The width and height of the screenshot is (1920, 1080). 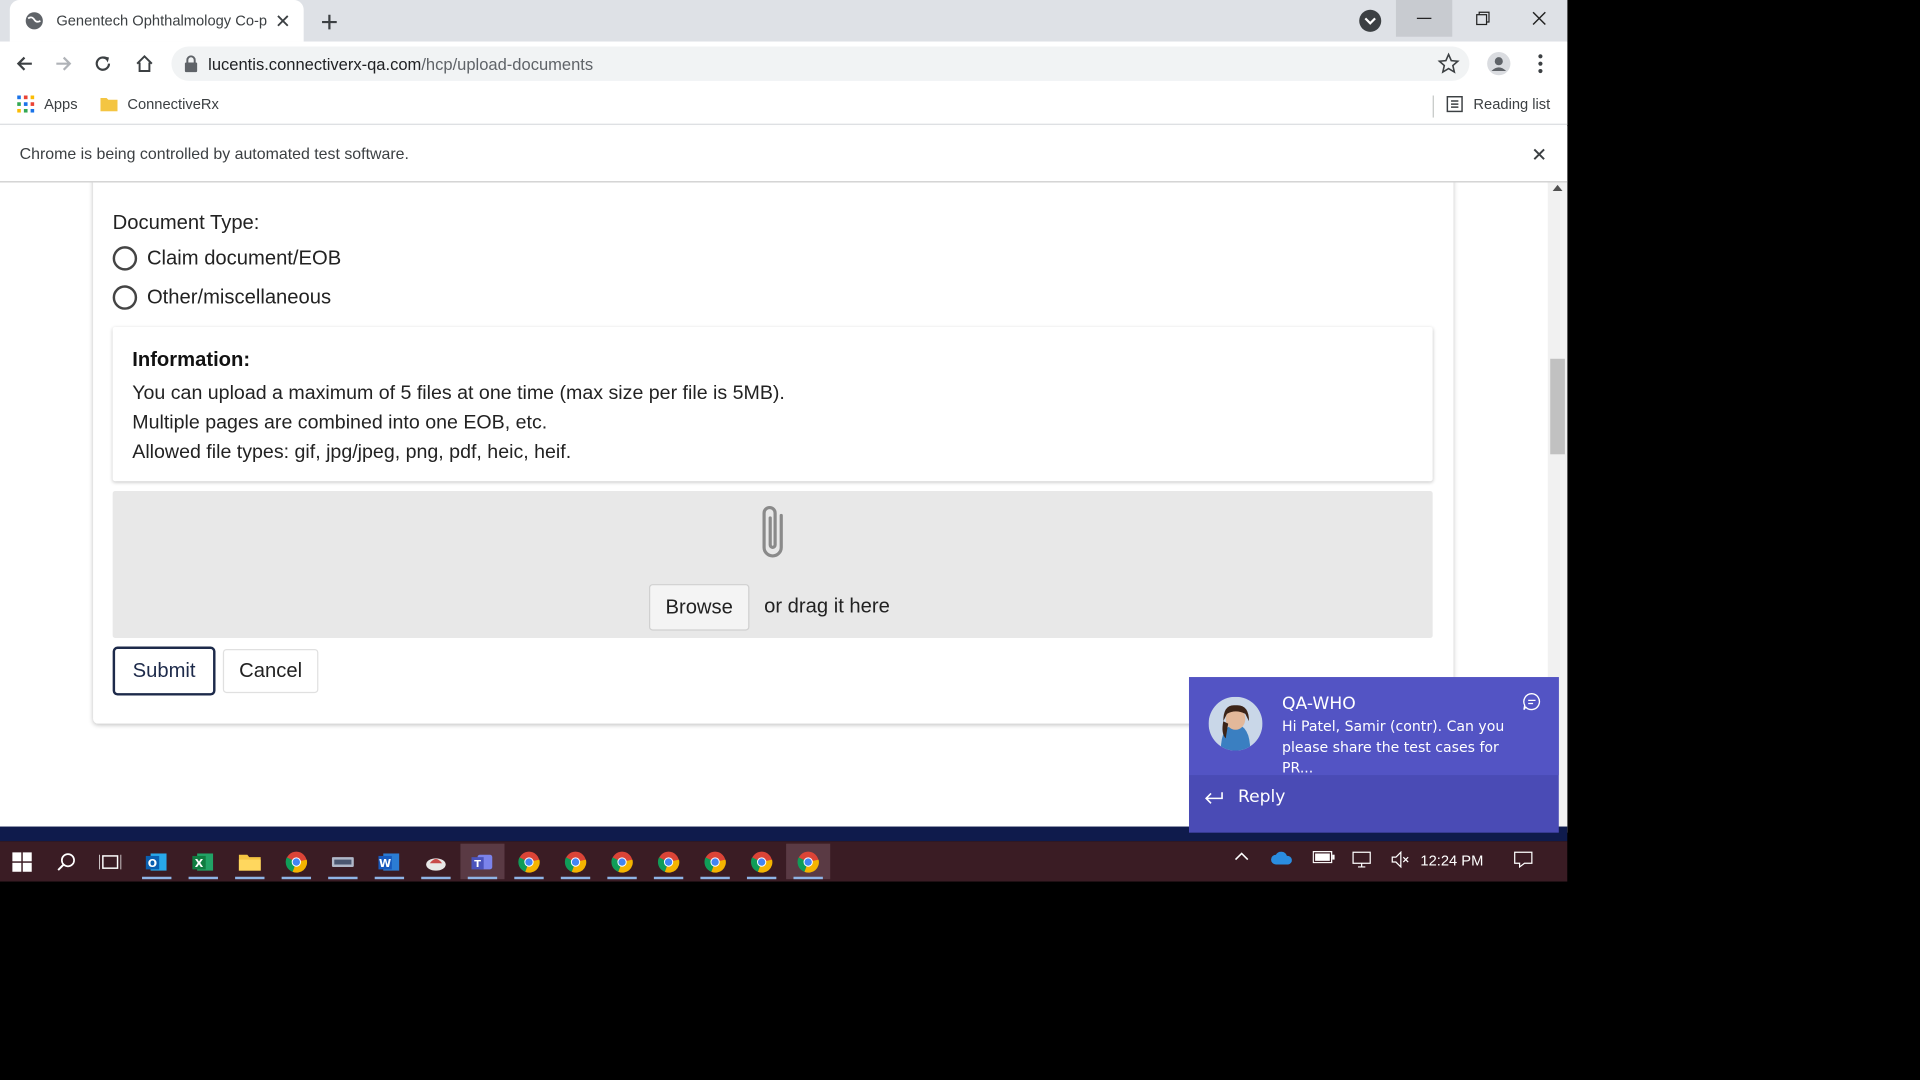 What do you see at coordinates (1557, 406) in the screenshot?
I see `scroll-thumb` at bounding box center [1557, 406].